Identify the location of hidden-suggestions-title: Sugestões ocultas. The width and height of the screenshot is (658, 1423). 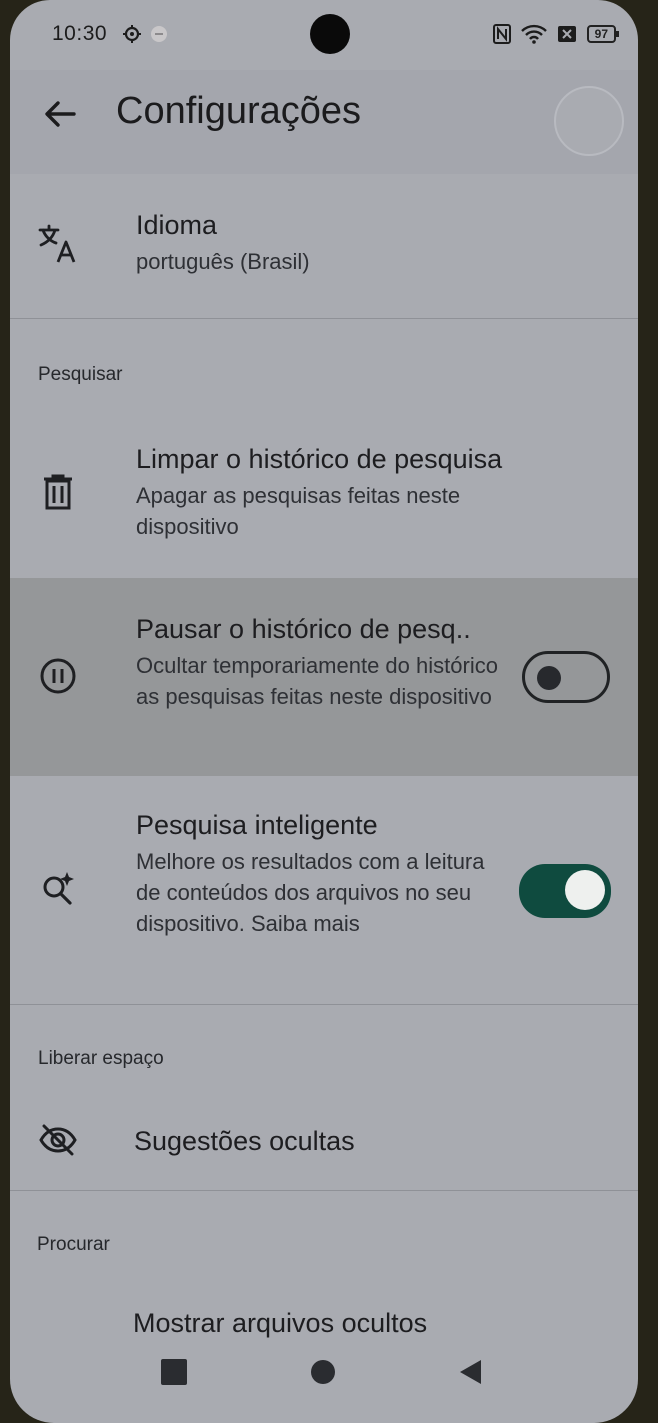
(244, 1141).